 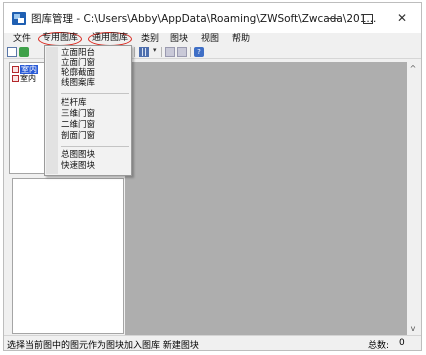 What do you see at coordinates (155, 50) in the screenshot?
I see `view-dropdown-arrow-icon: ▾` at bounding box center [155, 50].